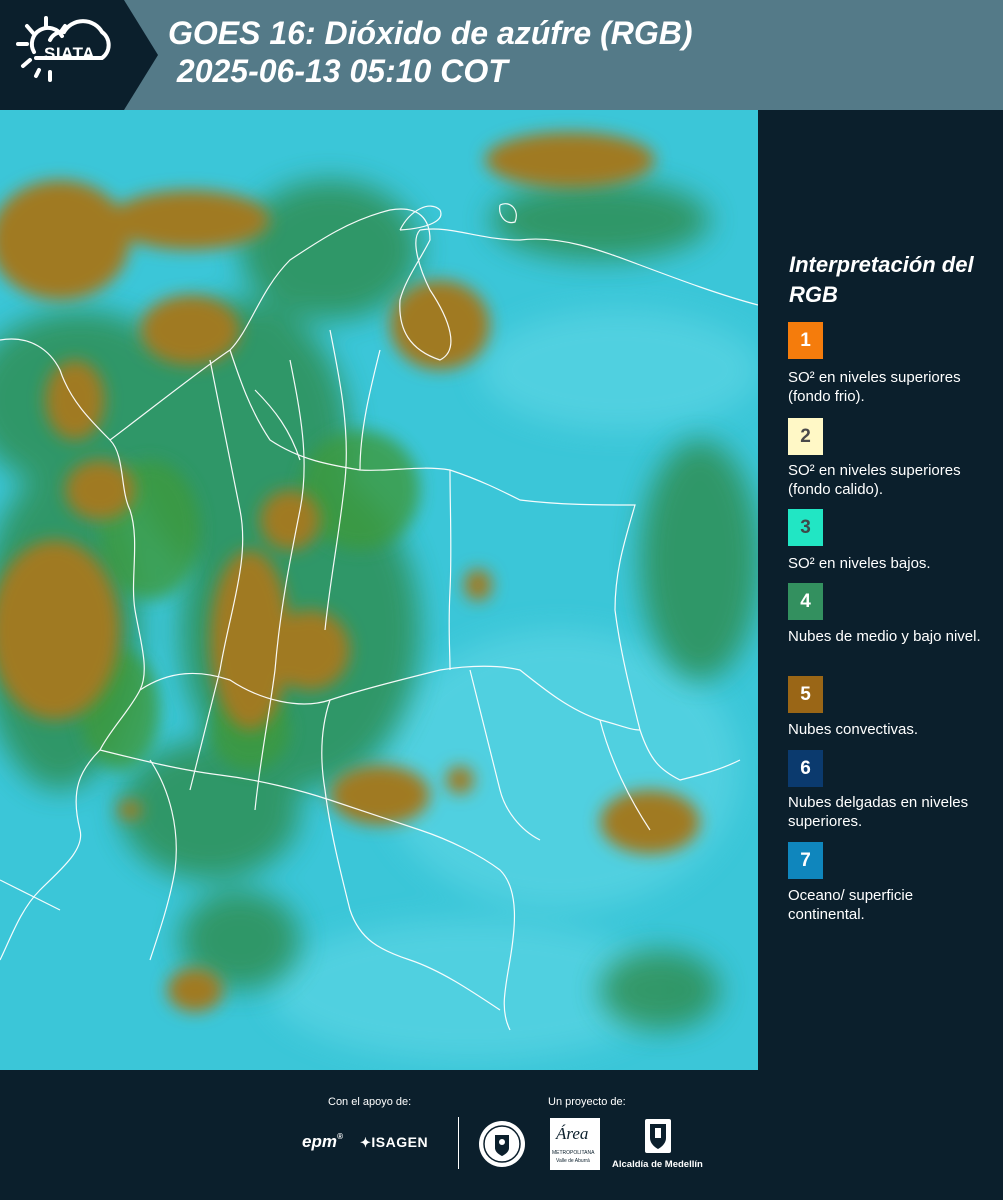  I want to click on isagen-text: ISAGEN, so click(400, 1142).